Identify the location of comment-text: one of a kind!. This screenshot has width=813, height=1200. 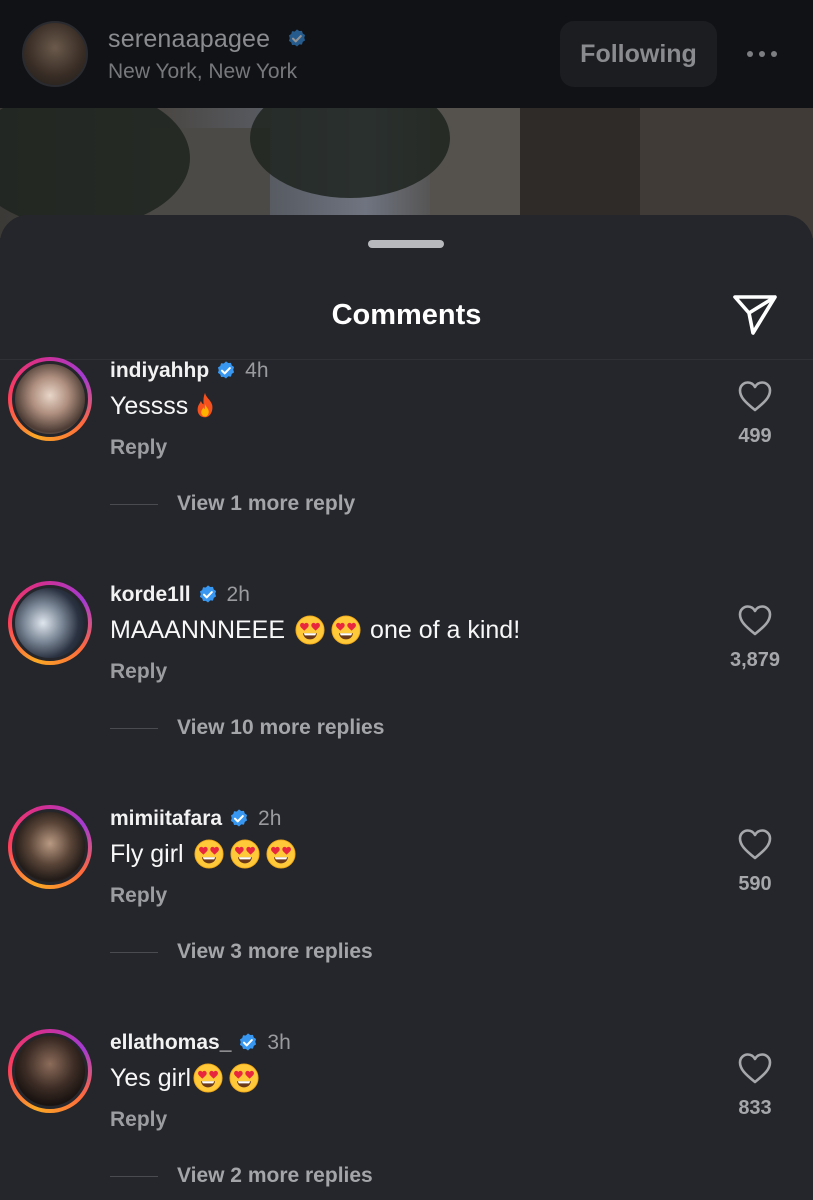
(445, 629).